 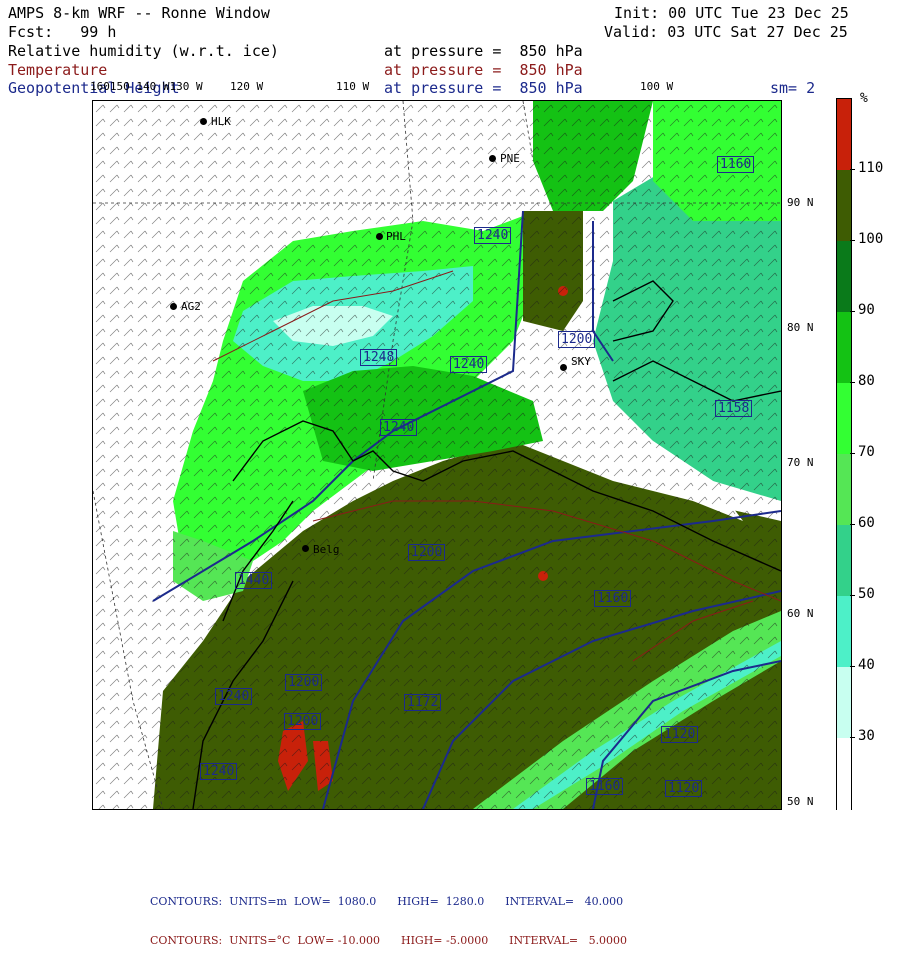 I want to click on forecast-hour: Fcst: 99 h, so click(x=62, y=32).